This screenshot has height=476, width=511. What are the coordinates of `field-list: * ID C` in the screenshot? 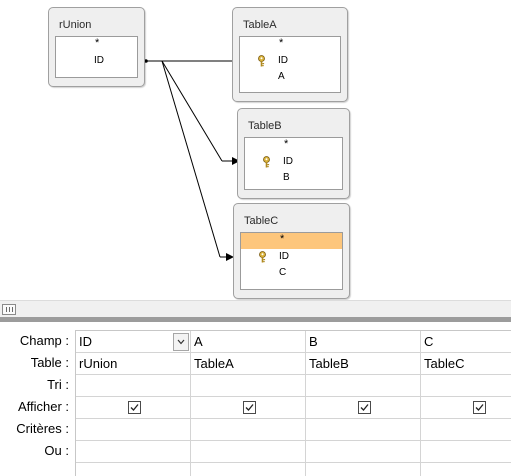 It's located at (291, 261).